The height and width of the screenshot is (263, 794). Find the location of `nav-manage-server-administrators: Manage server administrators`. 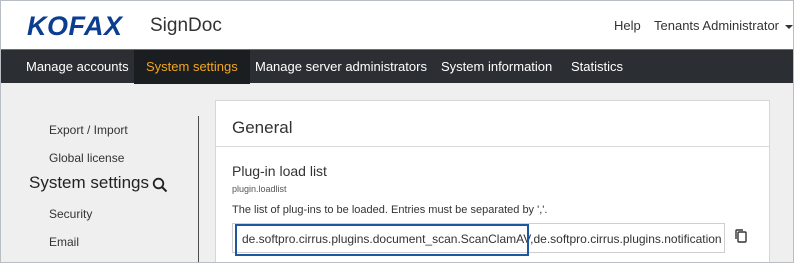

nav-manage-server-administrators: Manage server administrators is located at coordinates (341, 67).